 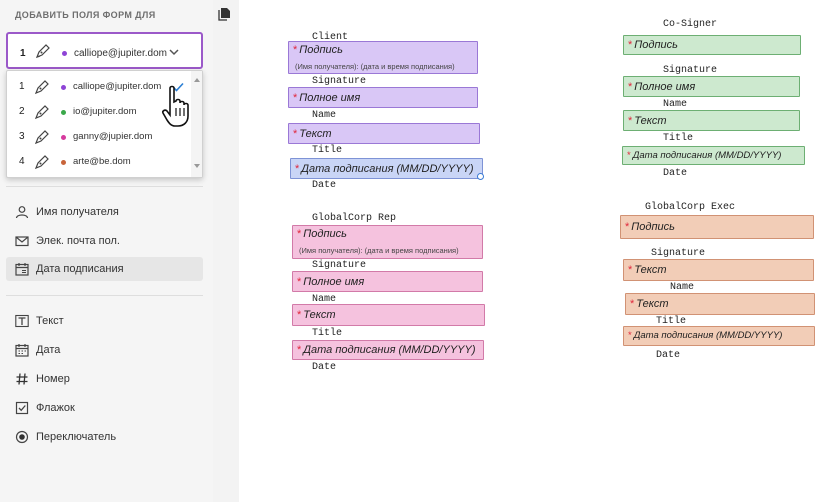 What do you see at coordinates (384, 133) in the screenshot?
I see `client-title-field: * Текст` at bounding box center [384, 133].